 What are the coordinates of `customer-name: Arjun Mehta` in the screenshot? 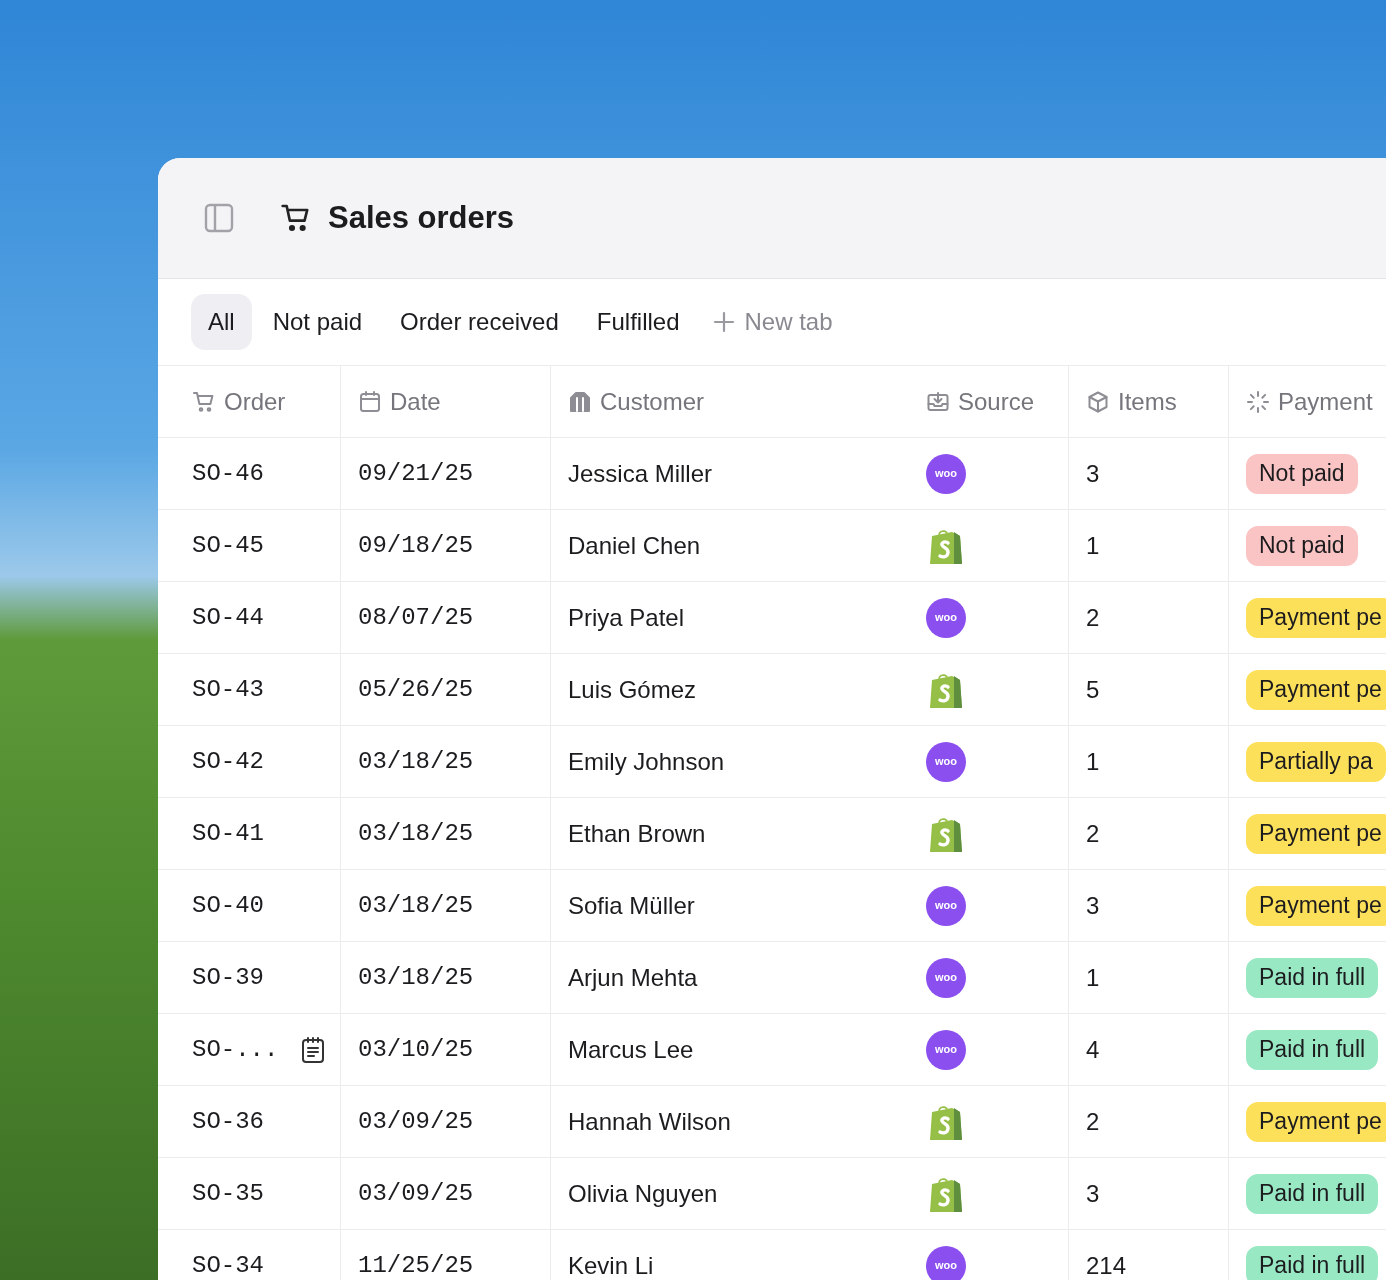 It's located at (633, 977).